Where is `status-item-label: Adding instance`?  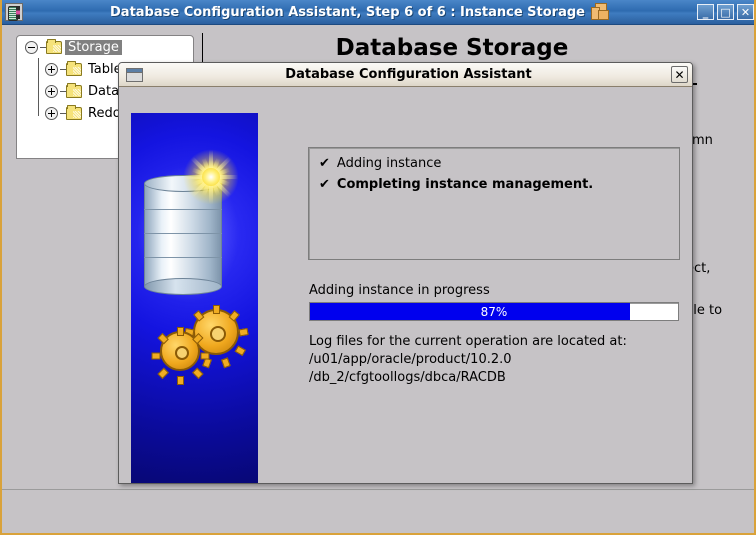 status-item-label: Adding instance is located at coordinates (389, 163).